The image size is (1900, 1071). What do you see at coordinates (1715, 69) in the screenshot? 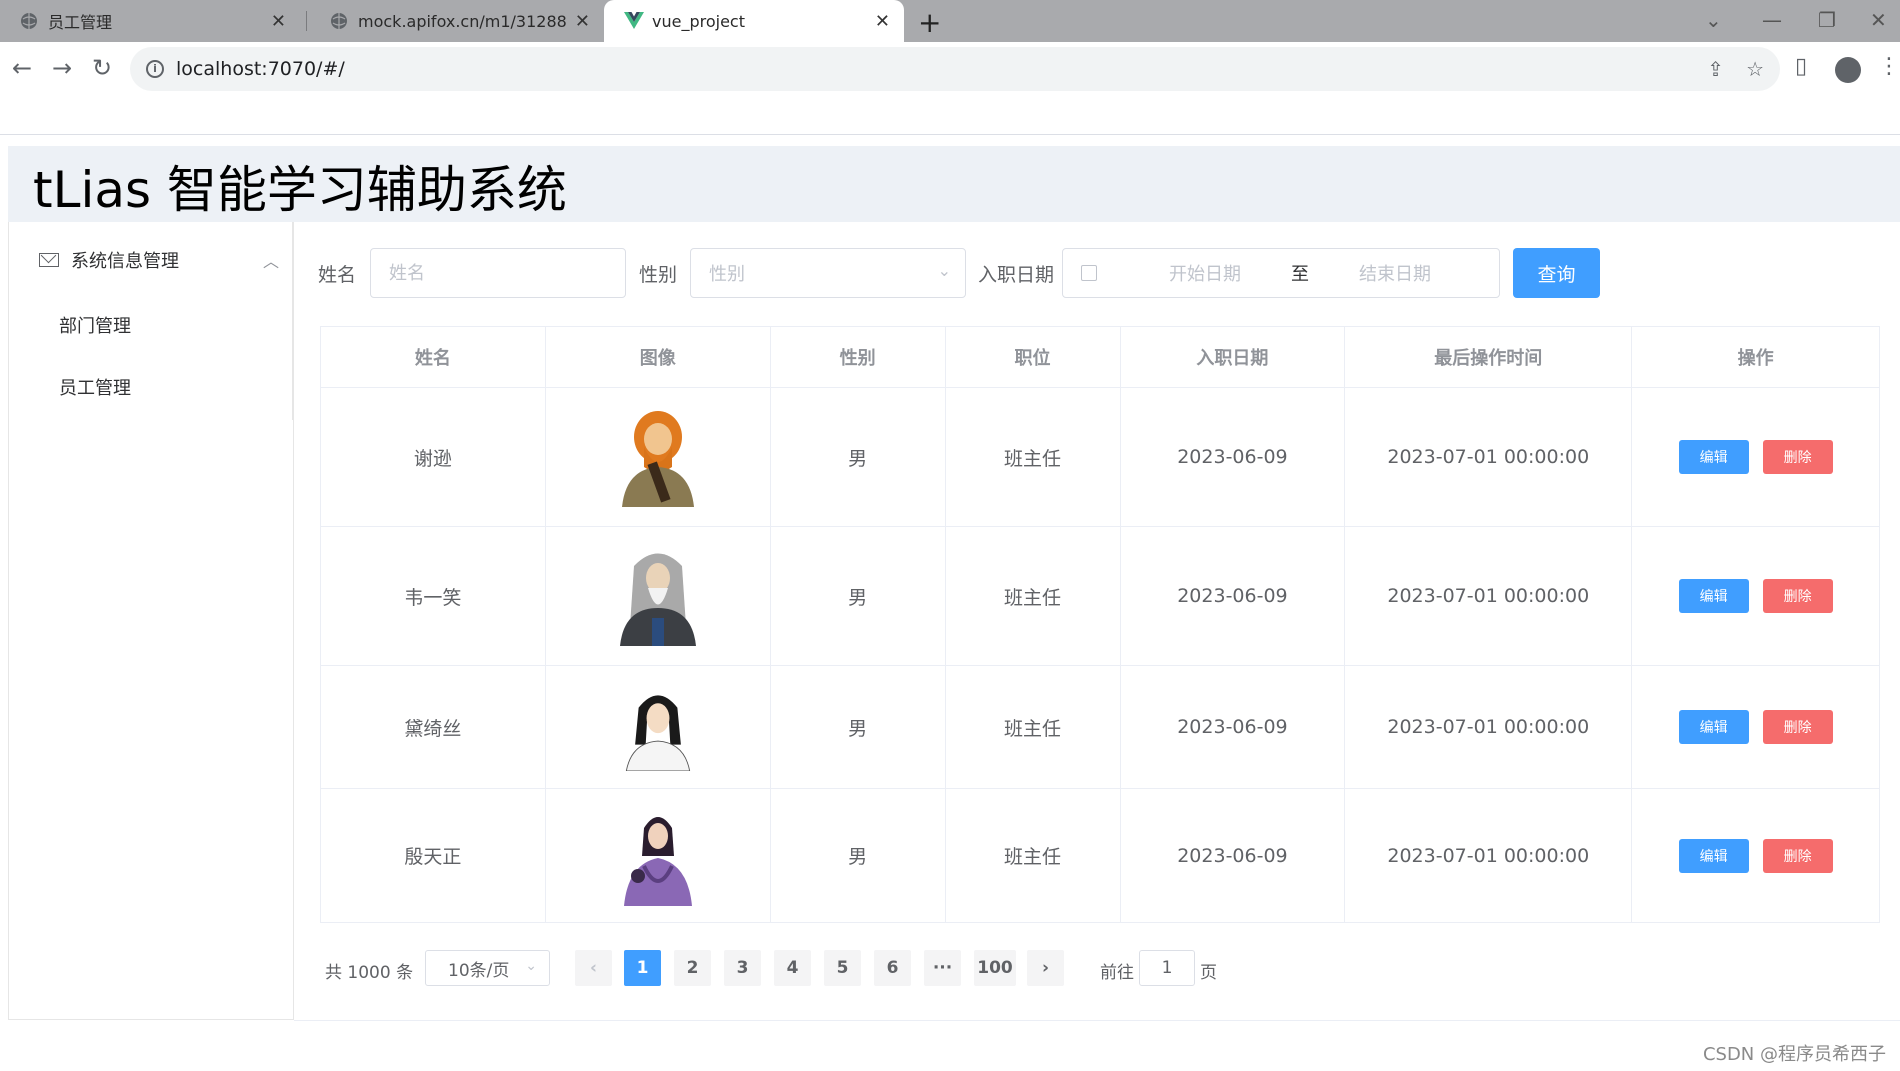
I see `share-icon: ⇪` at bounding box center [1715, 69].